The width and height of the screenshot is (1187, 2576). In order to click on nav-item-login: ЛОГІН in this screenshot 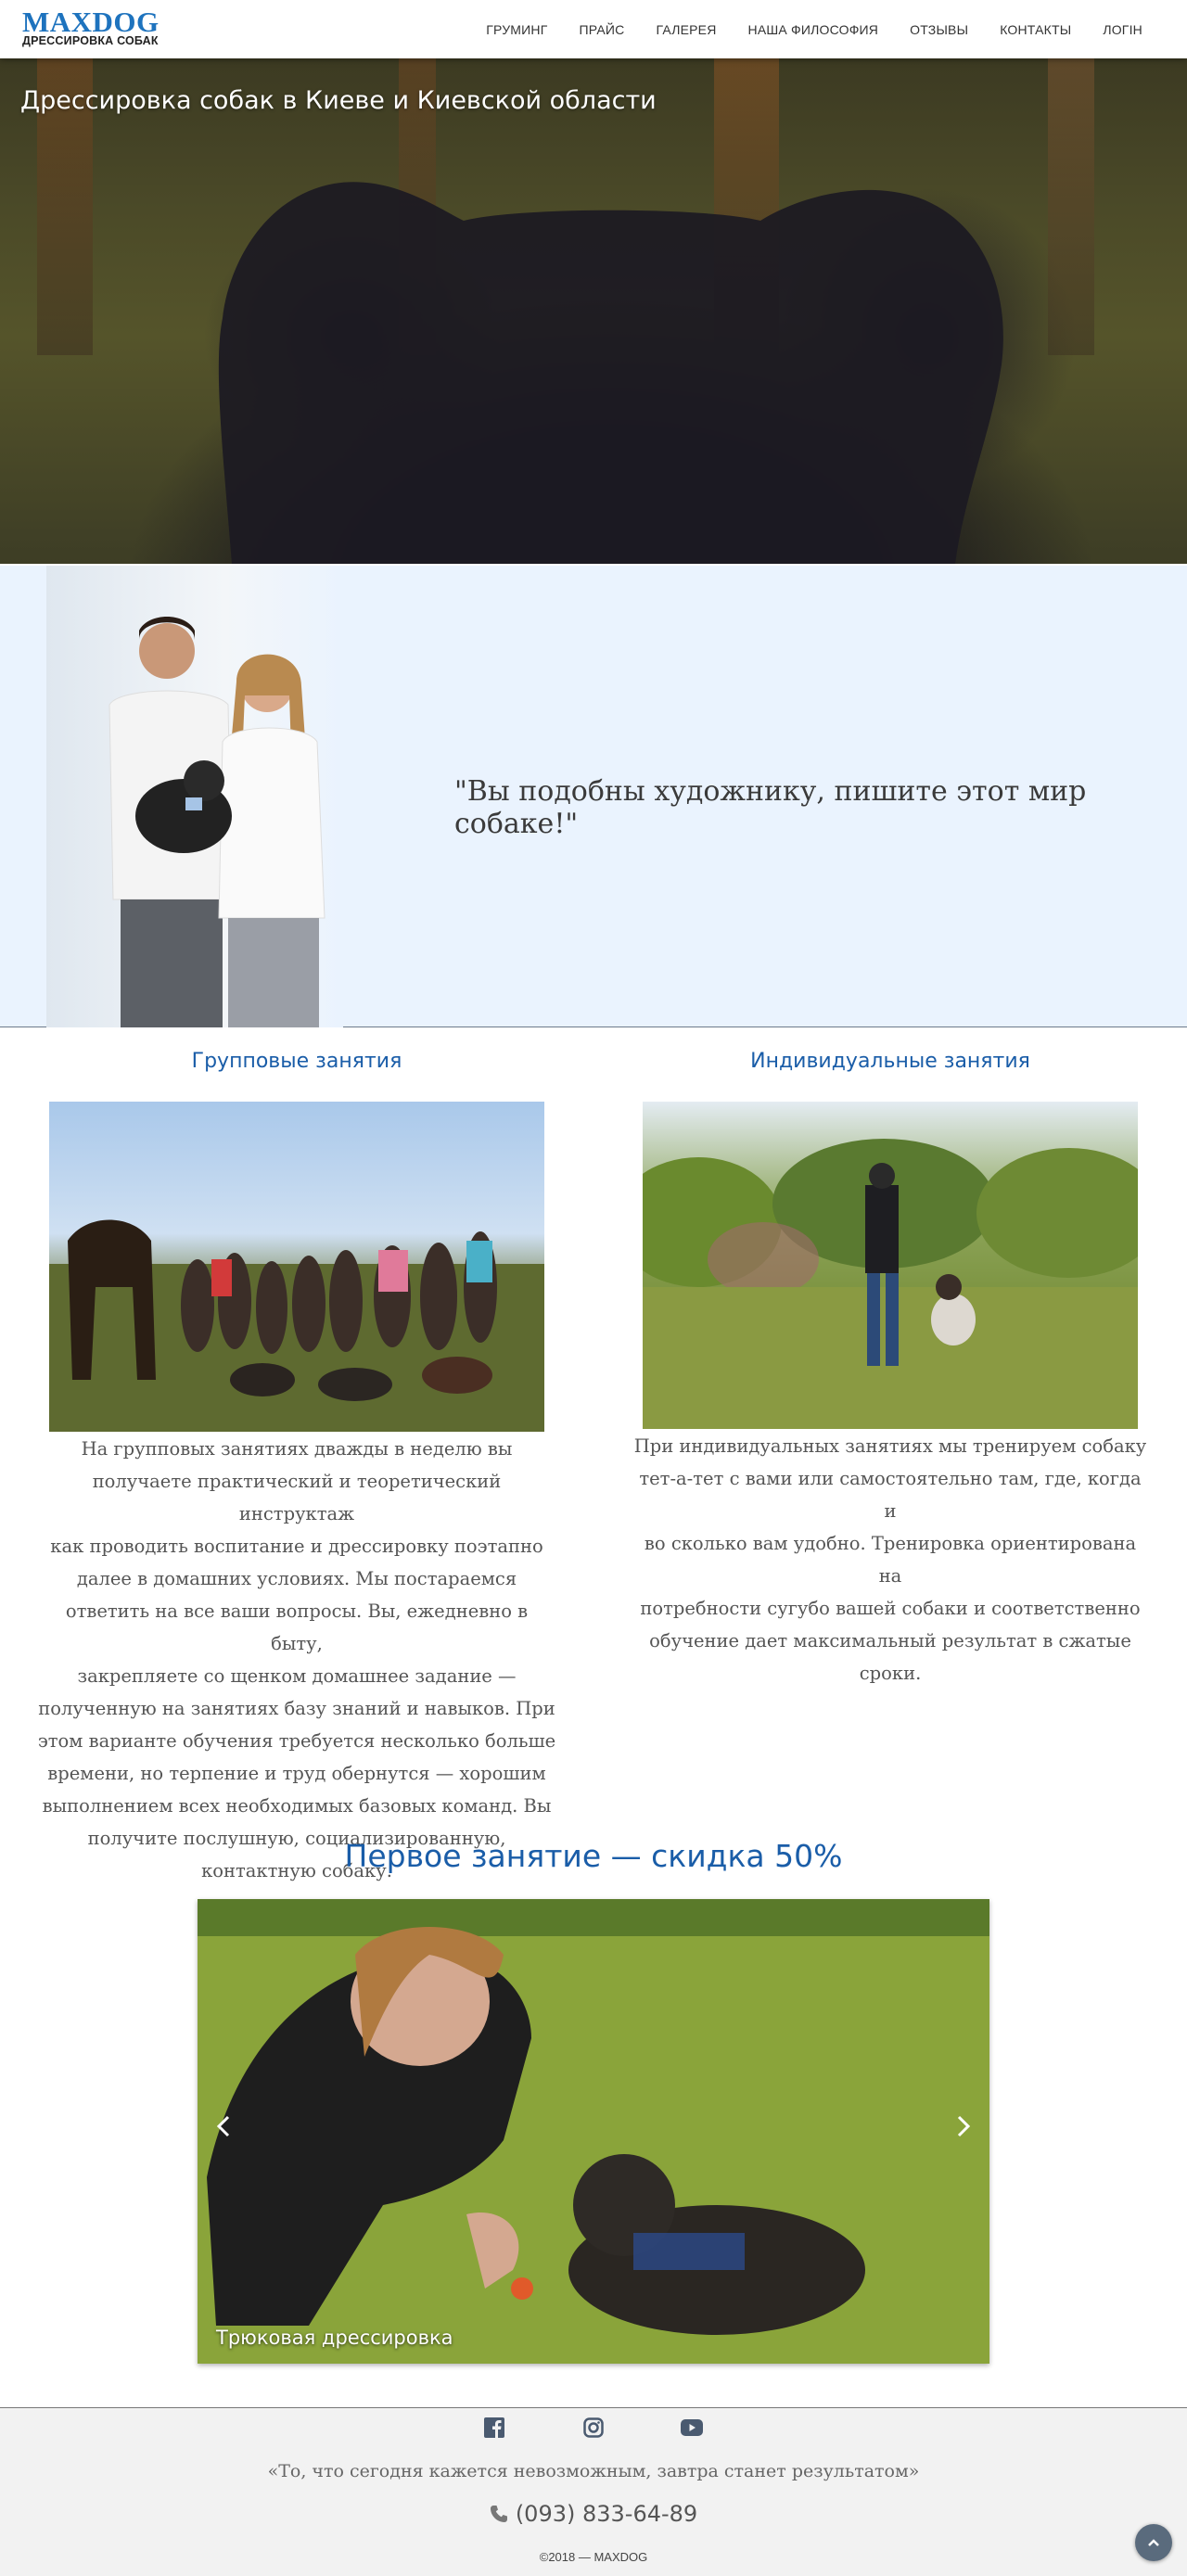, I will do `click(1122, 29)`.